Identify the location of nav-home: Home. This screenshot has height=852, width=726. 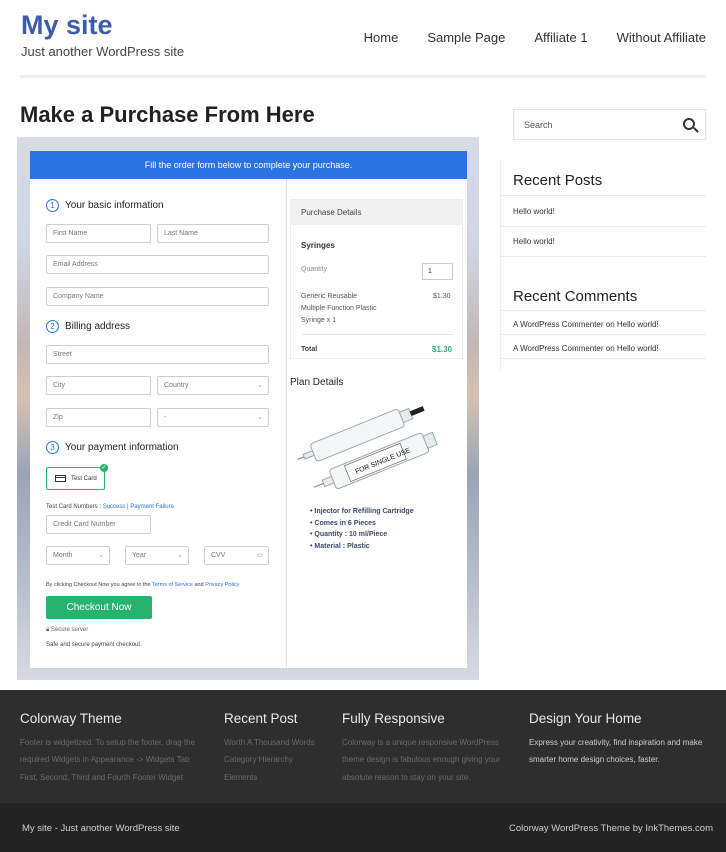
(381, 37).